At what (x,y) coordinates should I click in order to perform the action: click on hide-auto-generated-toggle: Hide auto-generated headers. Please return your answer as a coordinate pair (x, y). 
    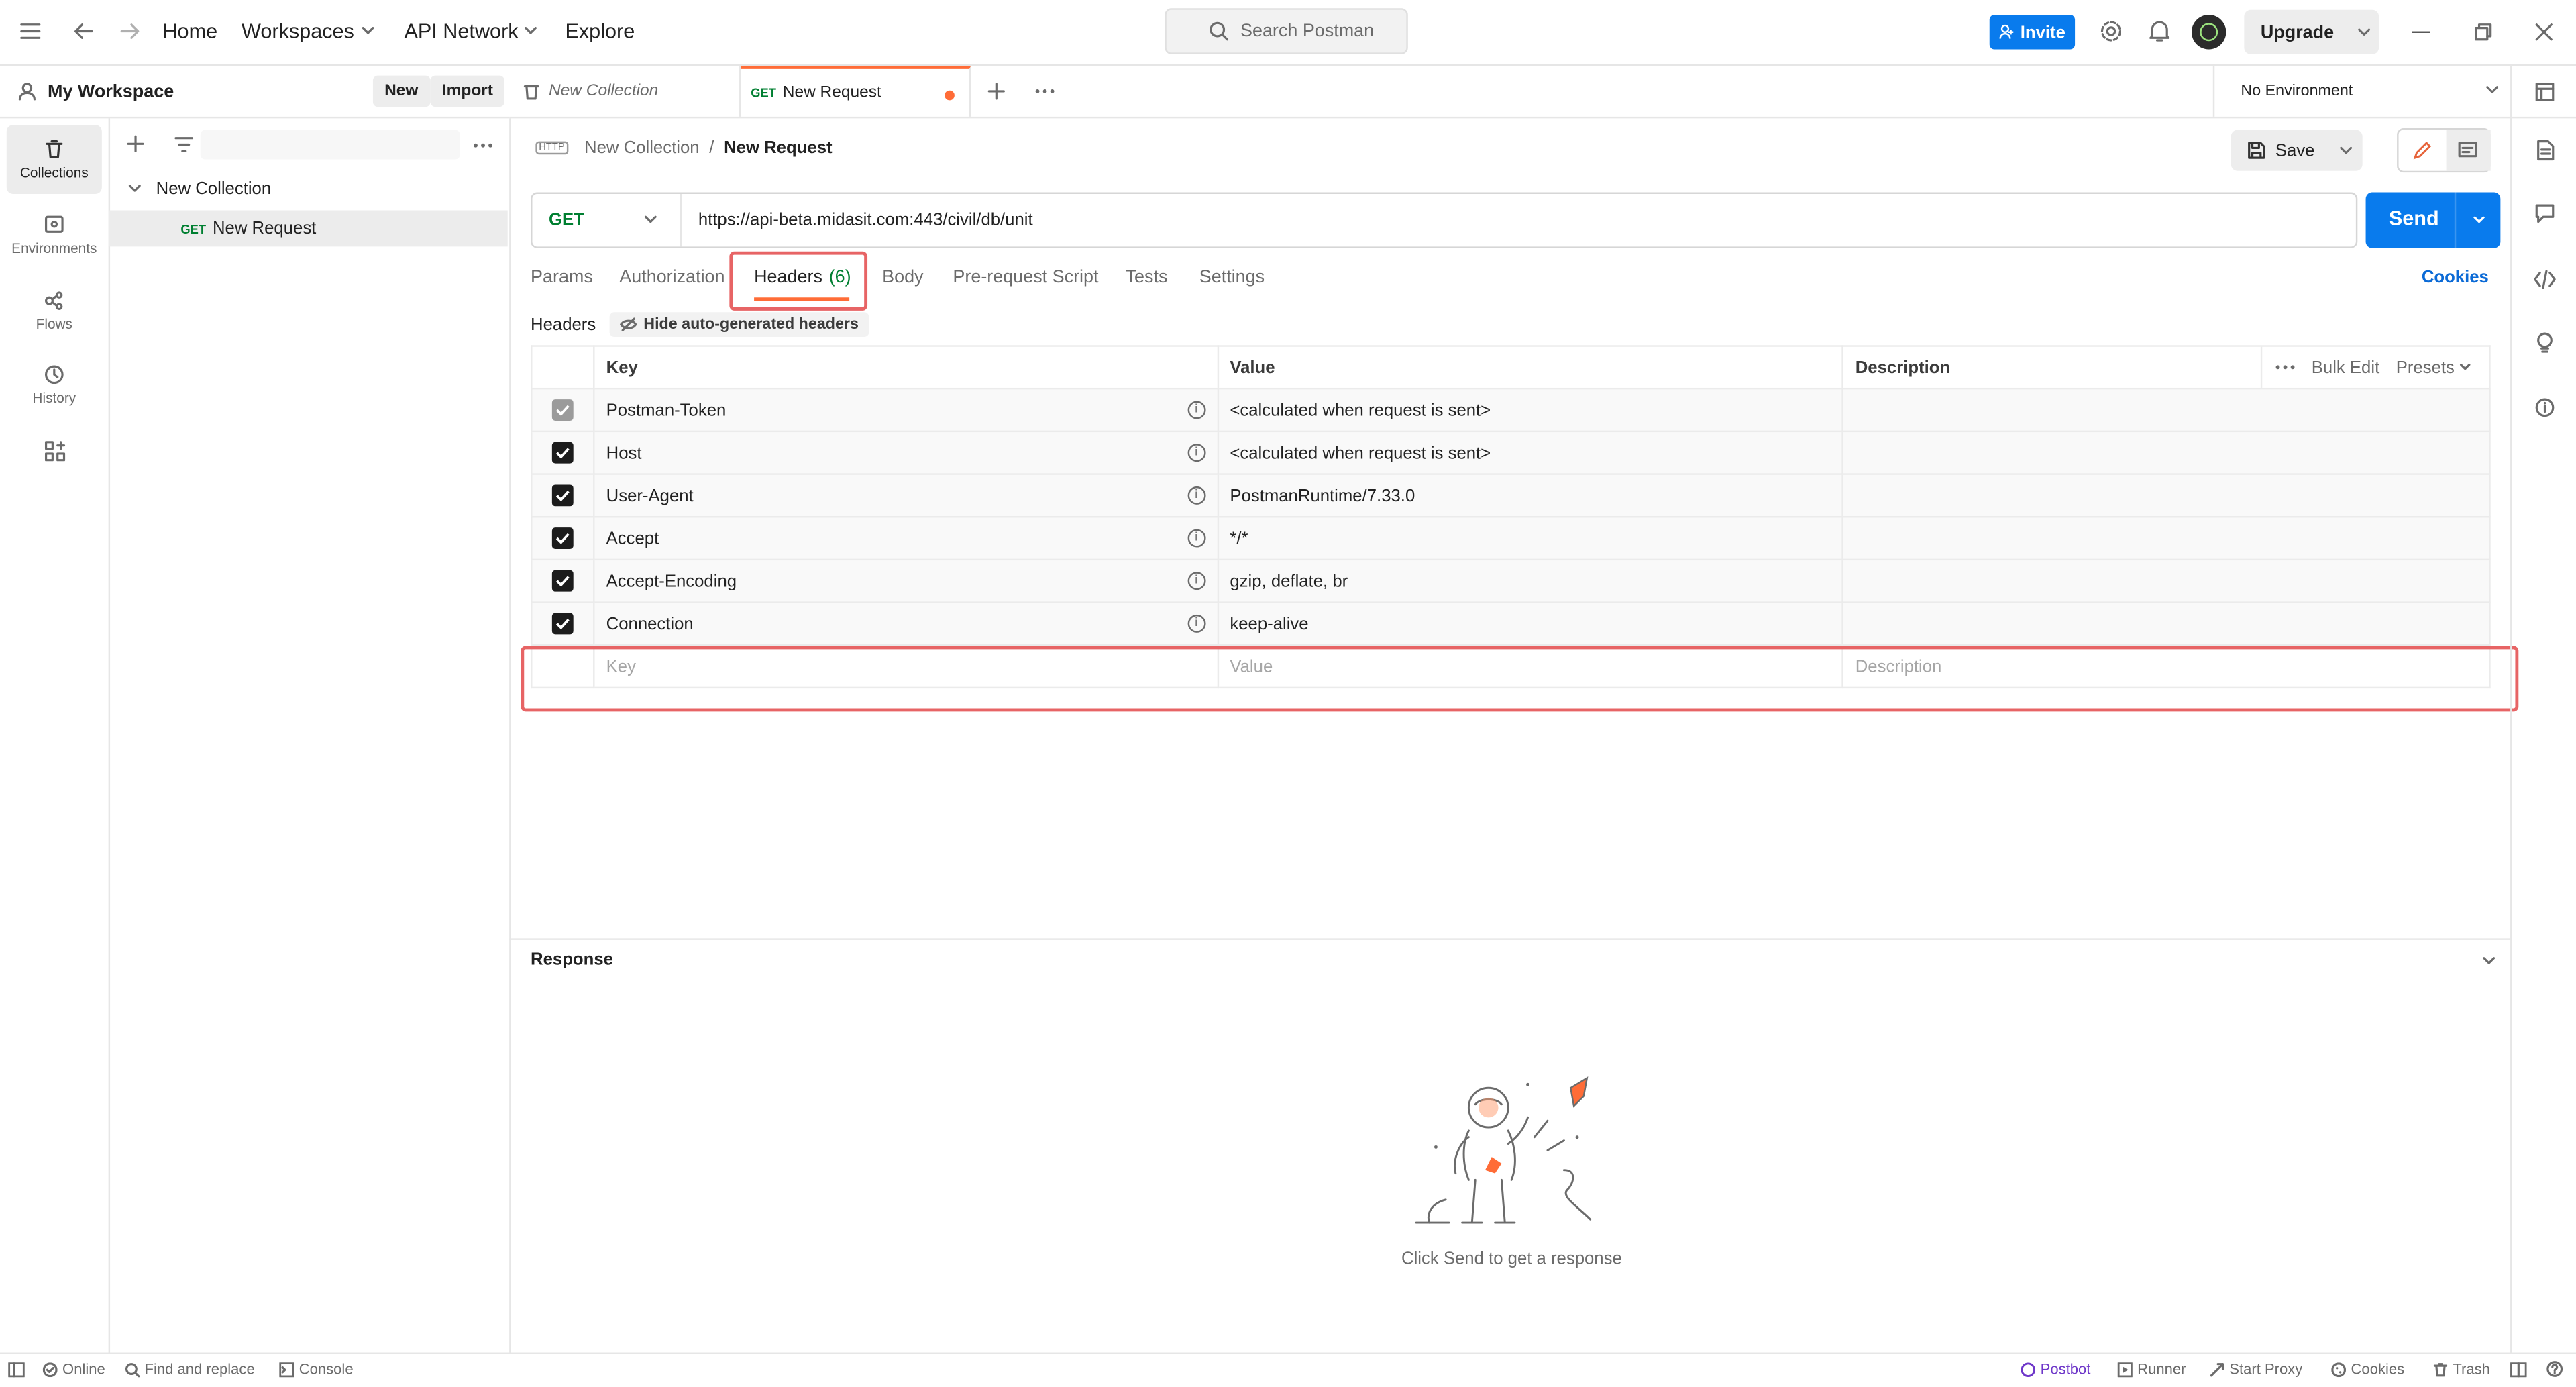
    Looking at the image, I should click on (738, 325).